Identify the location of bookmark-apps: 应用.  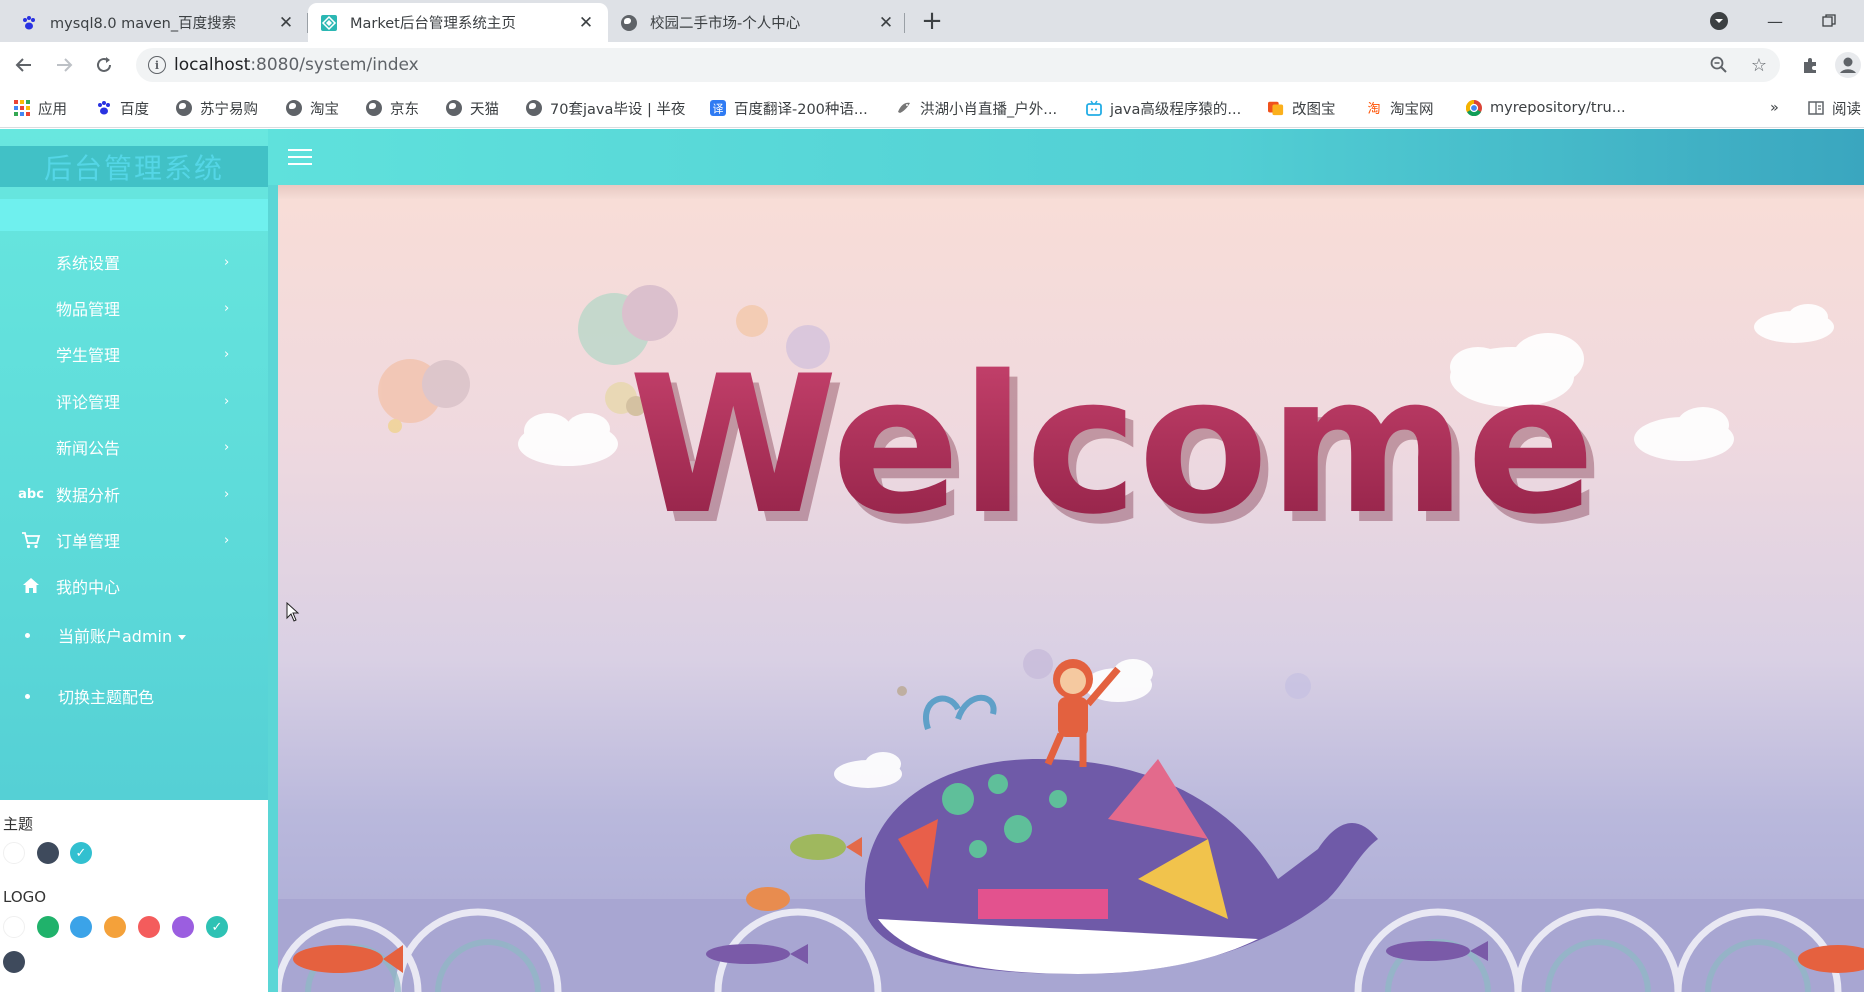
(40, 108).